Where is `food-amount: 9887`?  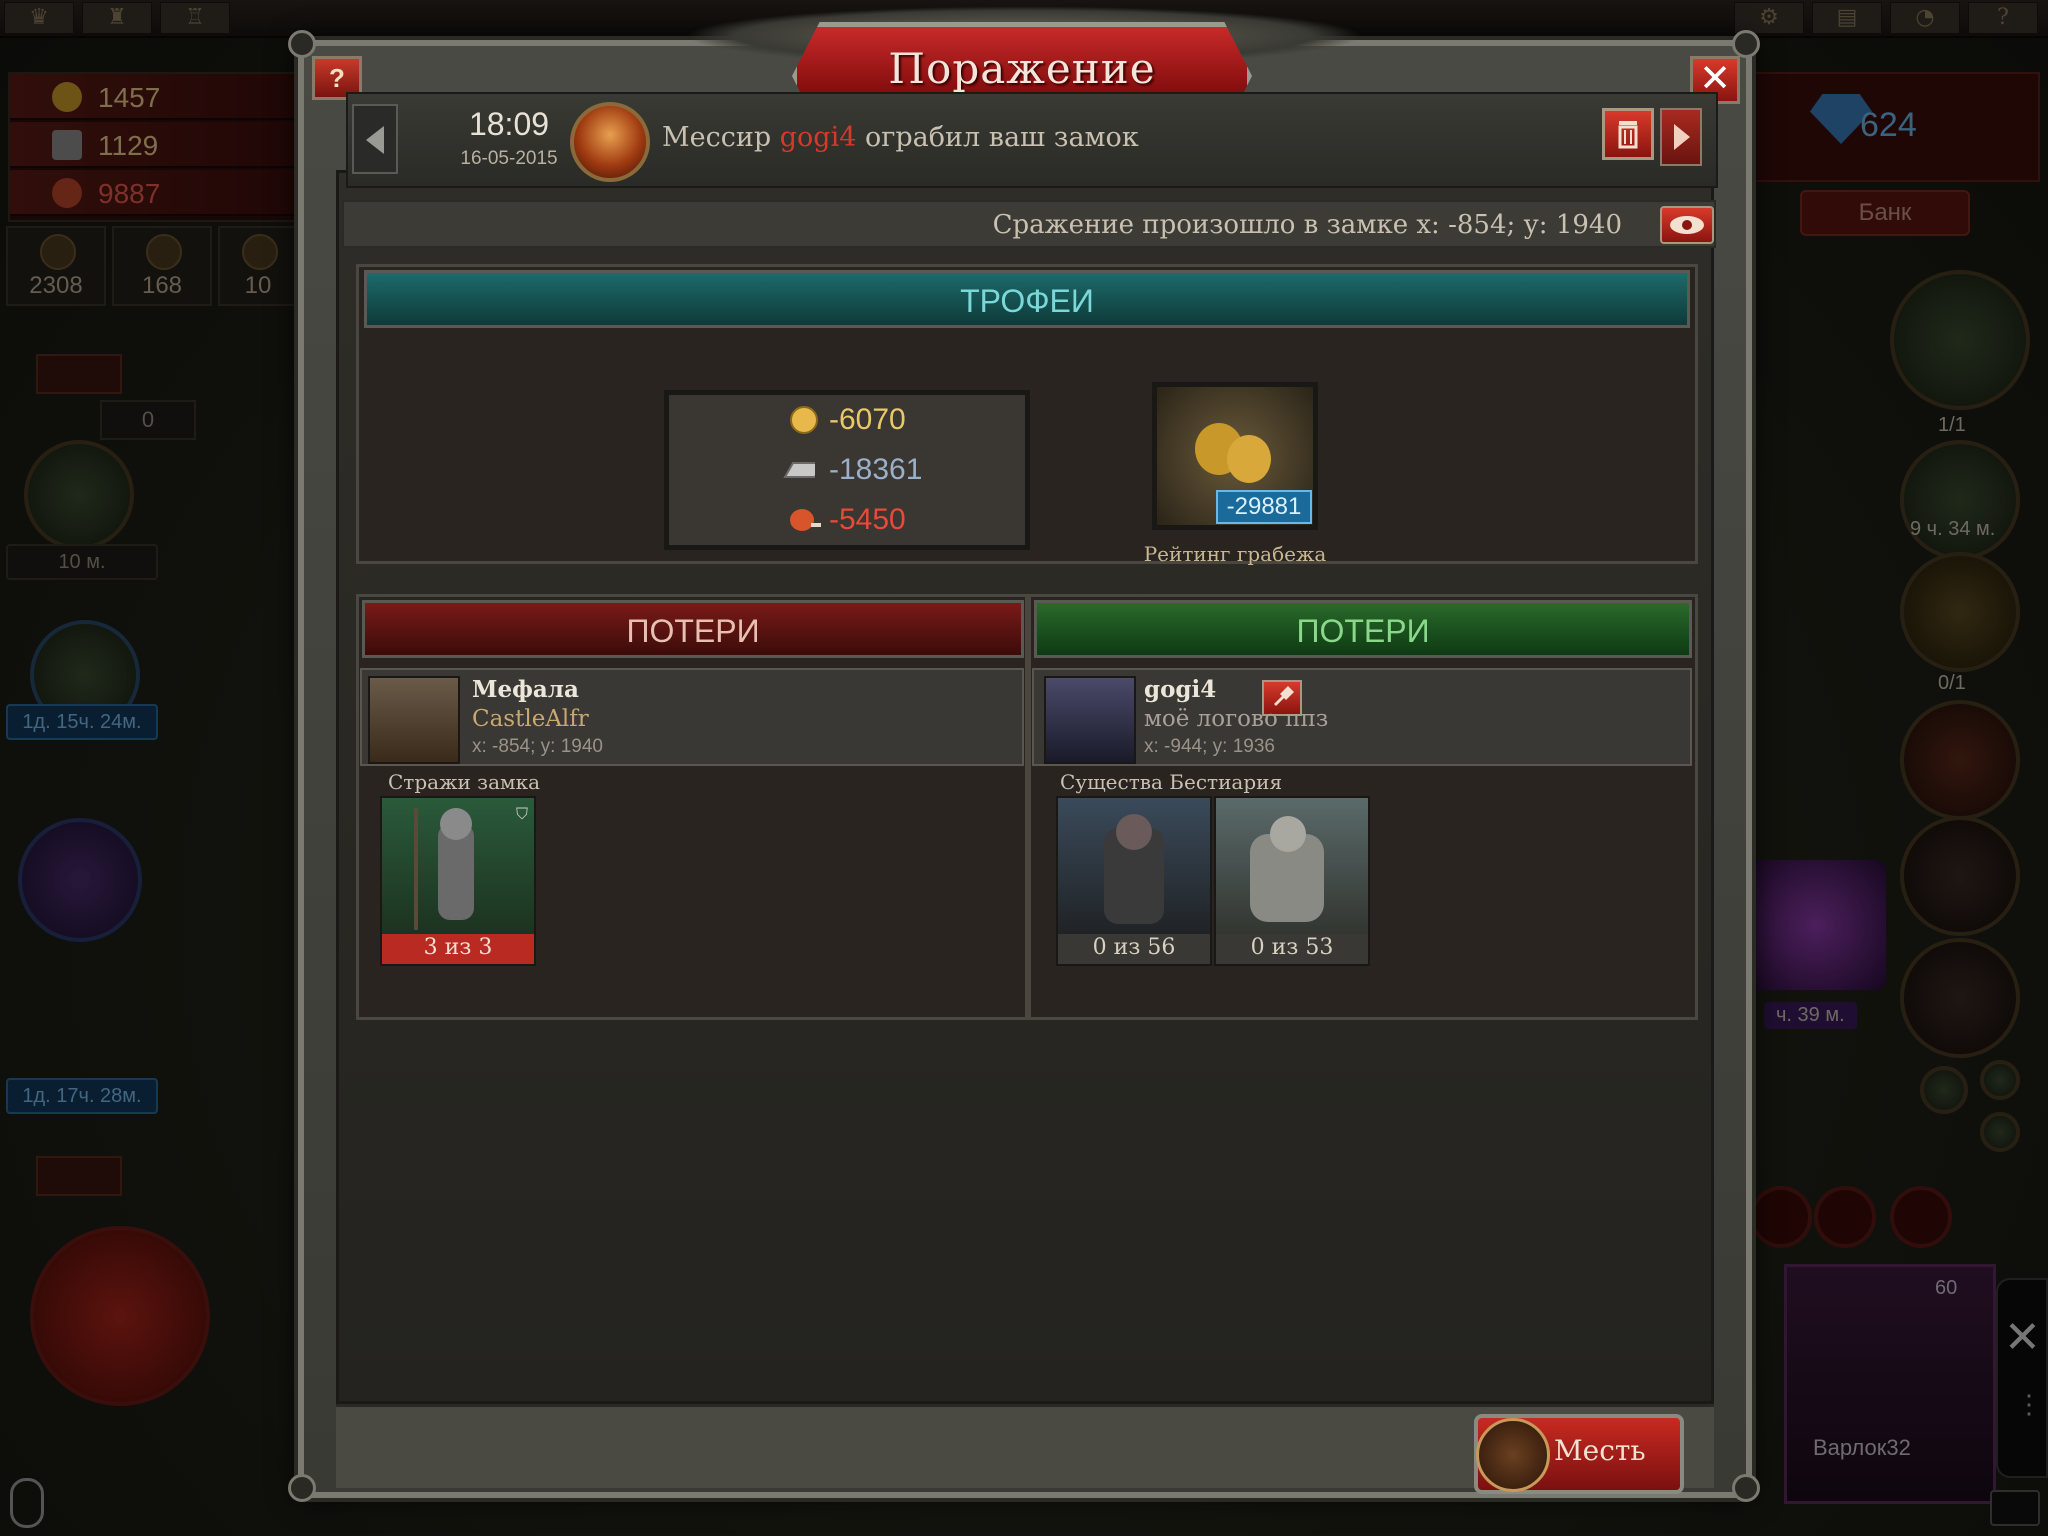 food-amount: 9887 is located at coordinates (129, 193).